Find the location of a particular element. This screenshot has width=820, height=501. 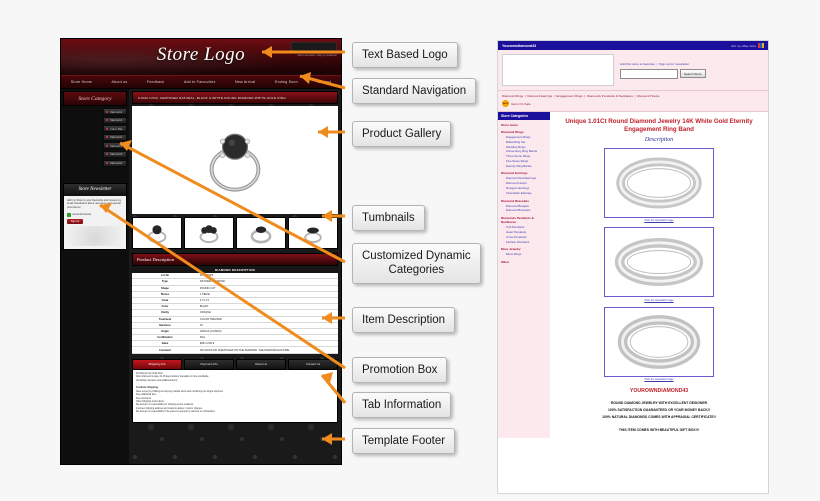

checkbox-icon is located at coordinates (69, 214).